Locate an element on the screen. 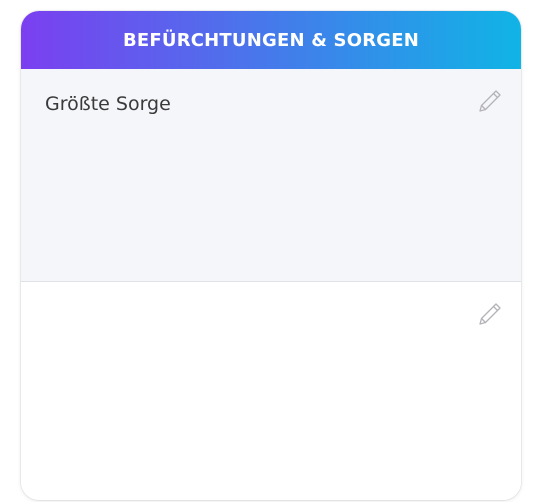  biggest-worry-text: Größte Sorge is located at coordinates (108, 104).